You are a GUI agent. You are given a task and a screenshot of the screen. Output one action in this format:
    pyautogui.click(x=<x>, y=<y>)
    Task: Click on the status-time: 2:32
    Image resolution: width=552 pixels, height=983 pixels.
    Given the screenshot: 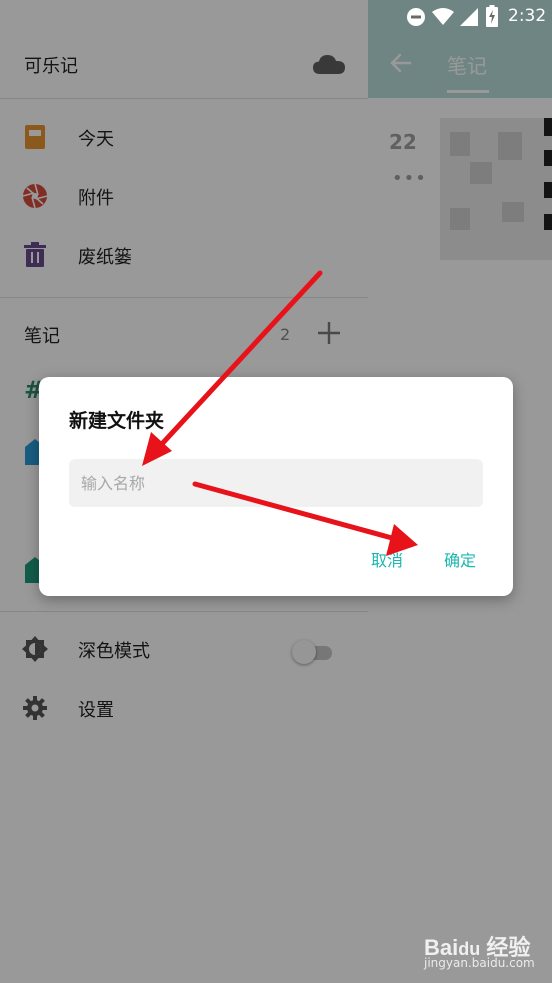 What is the action you would take?
    pyautogui.click(x=527, y=16)
    